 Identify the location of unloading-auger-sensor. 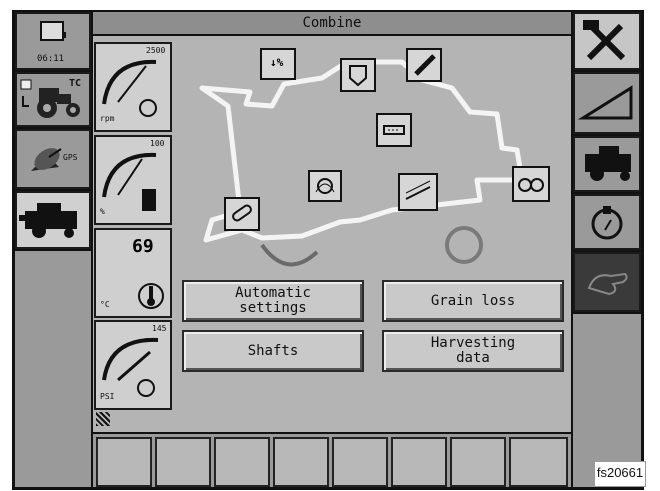
(424, 65).